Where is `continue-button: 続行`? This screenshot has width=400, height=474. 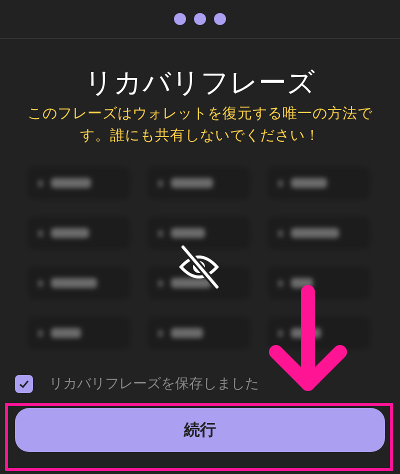
continue-button: 続行 is located at coordinates (200, 430).